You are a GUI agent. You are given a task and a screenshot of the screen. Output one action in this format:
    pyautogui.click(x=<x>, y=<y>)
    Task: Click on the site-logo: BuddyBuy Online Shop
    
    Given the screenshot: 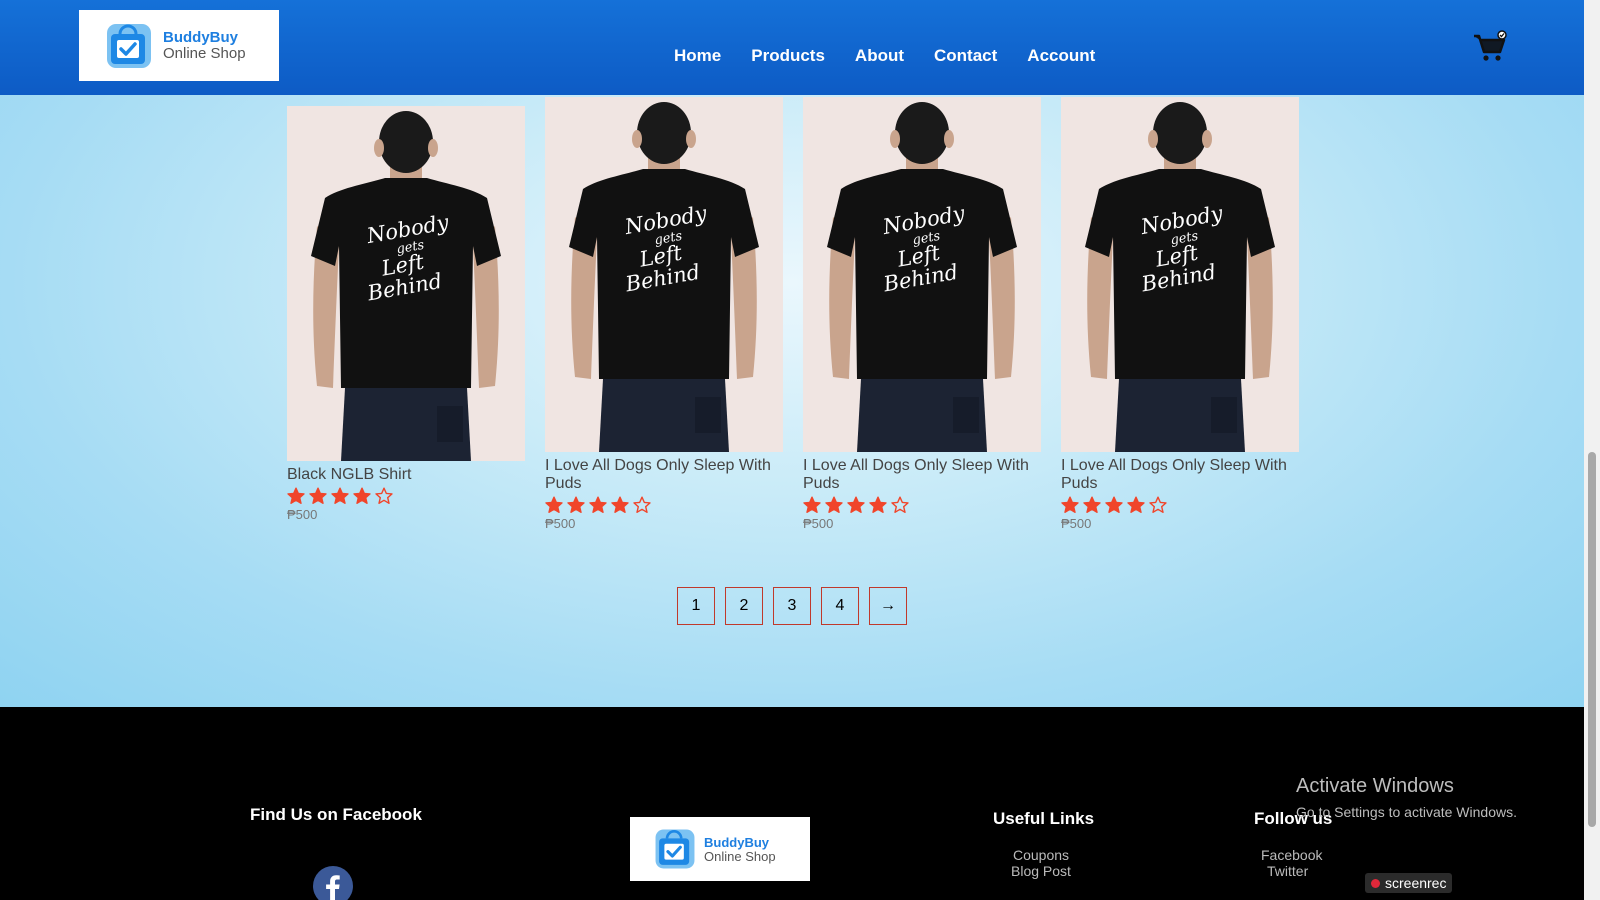 What is the action you would take?
    pyautogui.click(x=179, y=45)
    